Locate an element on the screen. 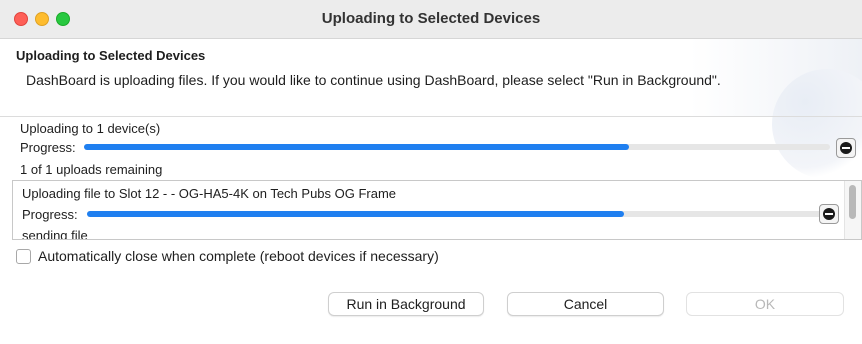  stop-all-uploads-button is located at coordinates (846, 148).